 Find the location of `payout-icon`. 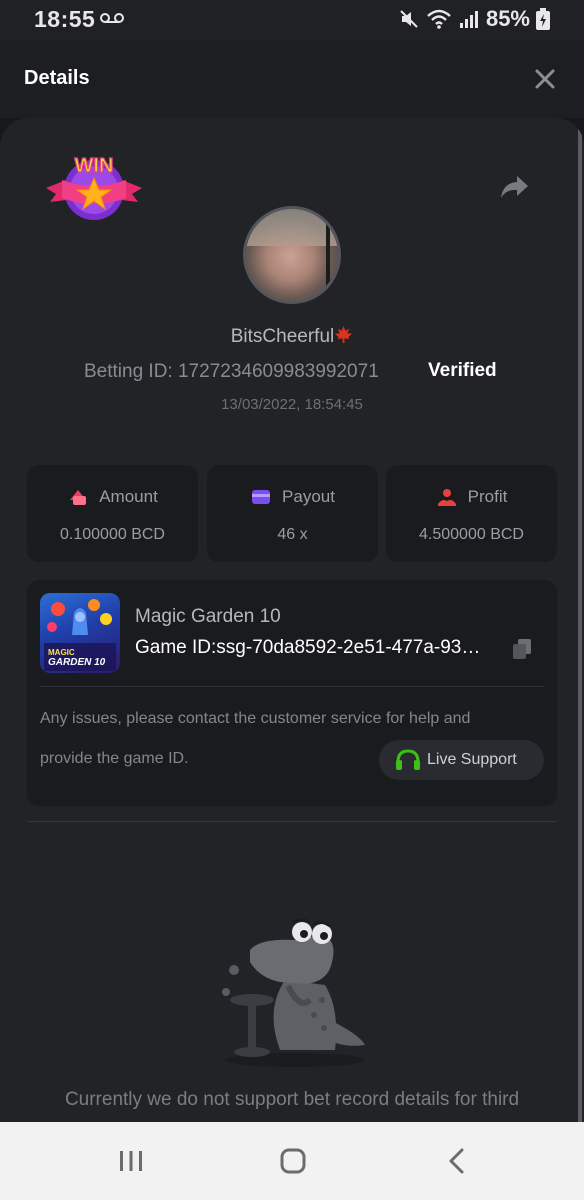

payout-icon is located at coordinates (261, 497).